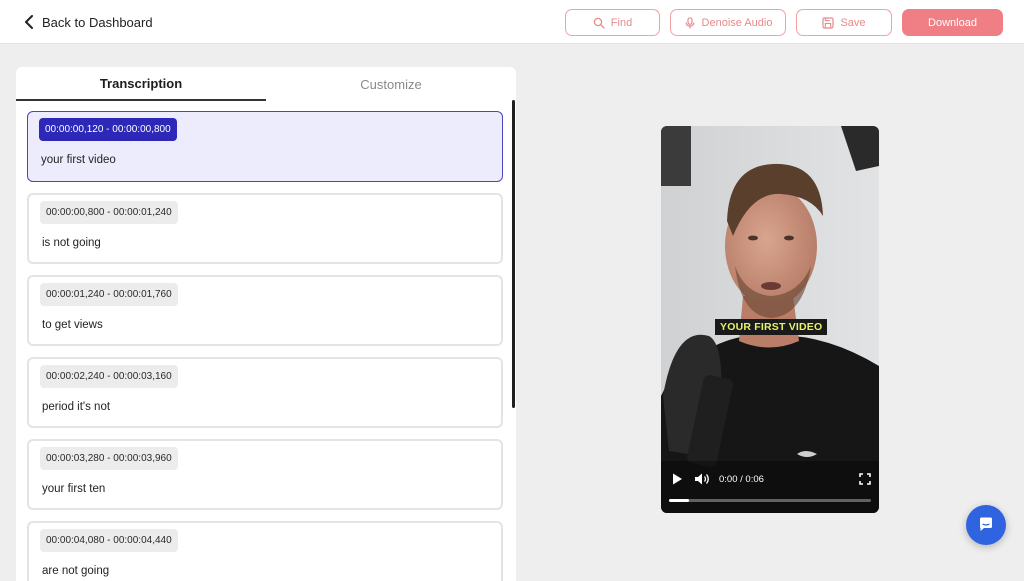 Image resolution: width=1024 pixels, height=581 pixels. I want to click on back-label: Back to Dashboard, so click(97, 22).